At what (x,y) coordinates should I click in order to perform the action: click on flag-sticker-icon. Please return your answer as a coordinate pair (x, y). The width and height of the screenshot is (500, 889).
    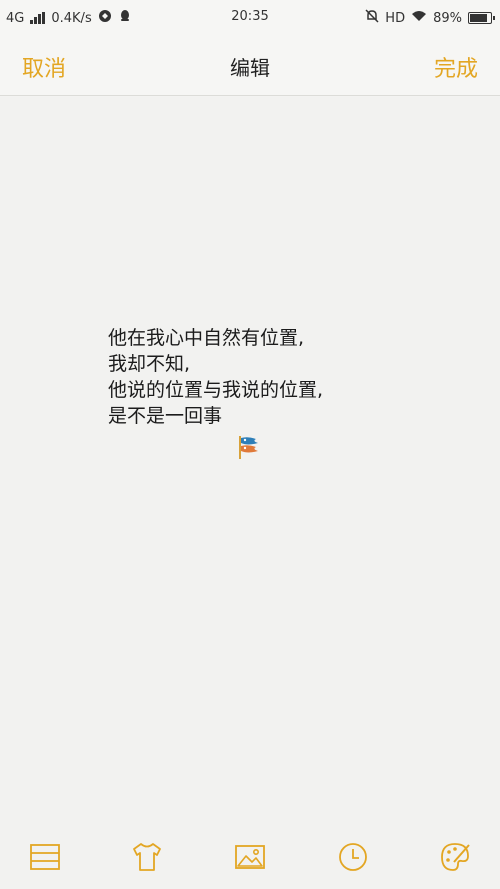
    Looking at the image, I should click on (249, 447).